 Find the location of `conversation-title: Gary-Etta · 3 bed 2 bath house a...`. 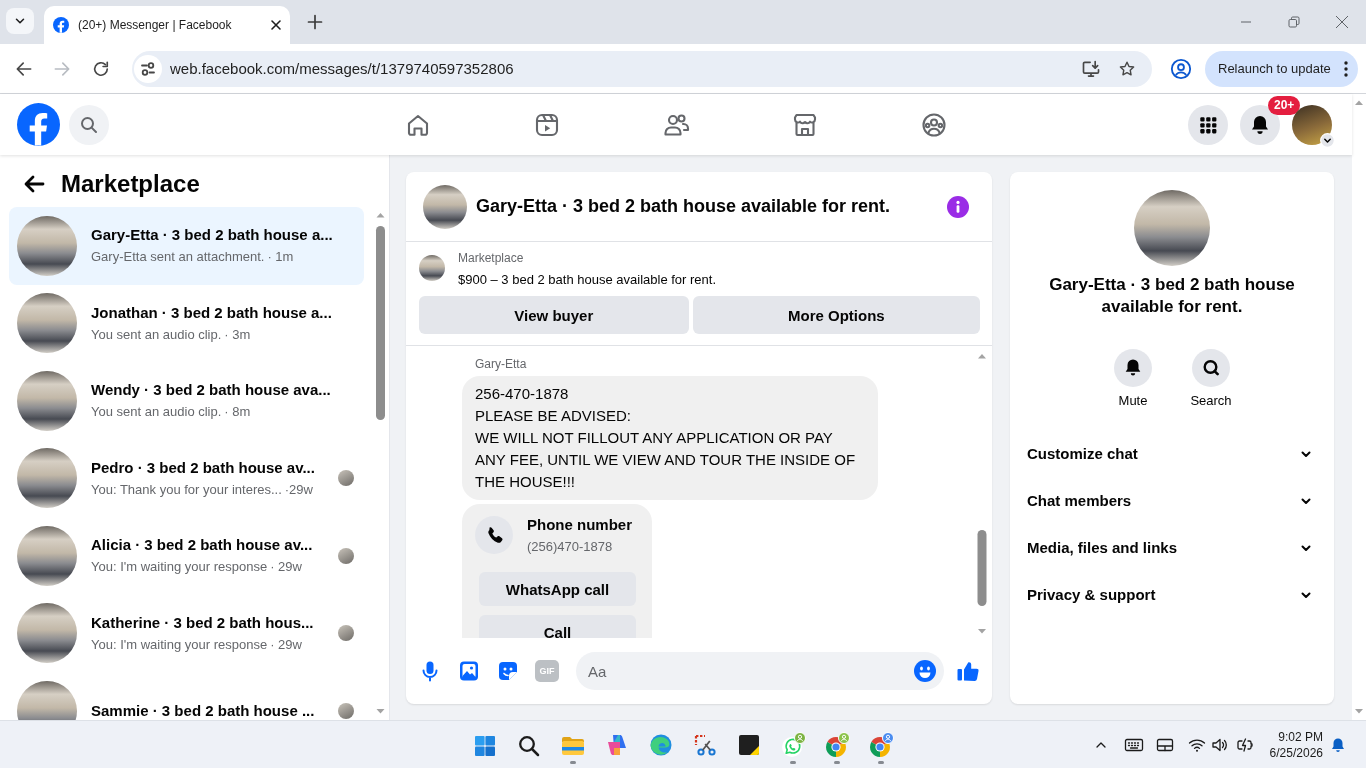

conversation-title: Gary-Etta · 3 bed 2 bath house a... is located at coordinates (212, 235).